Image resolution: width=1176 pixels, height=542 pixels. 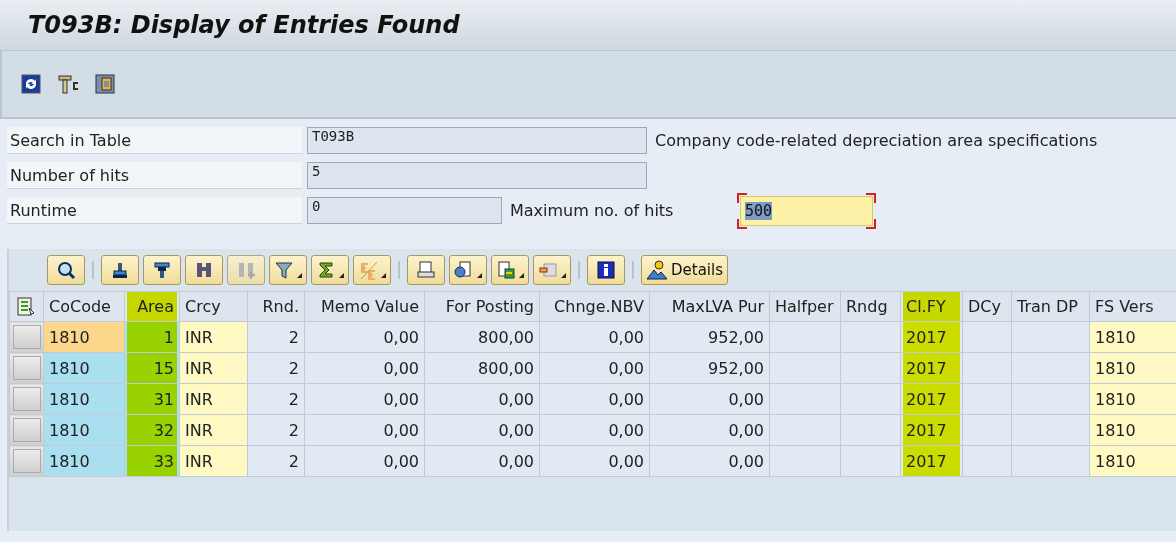 What do you see at coordinates (152, 306) in the screenshot?
I see `column-header: Area` at bounding box center [152, 306].